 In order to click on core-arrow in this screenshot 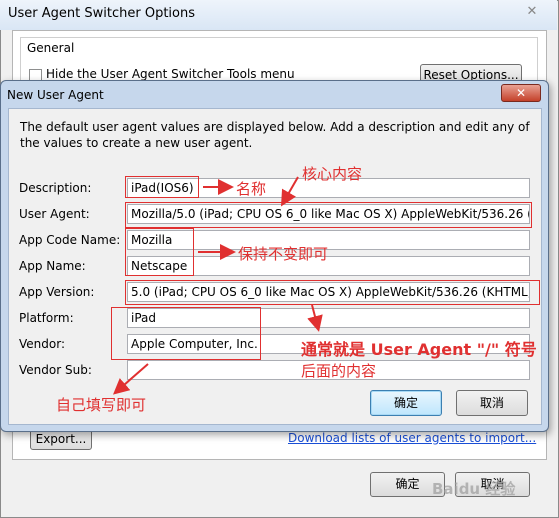, I will do `click(290, 191)`.